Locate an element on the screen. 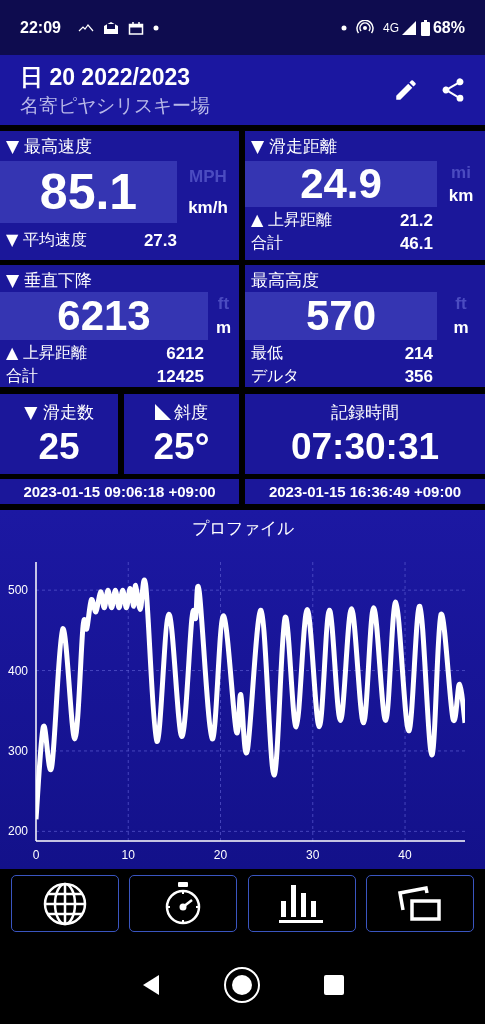 This screenshot has width=485, height=1024. x-tick-label: 20 is located at coordinates (220, 855).